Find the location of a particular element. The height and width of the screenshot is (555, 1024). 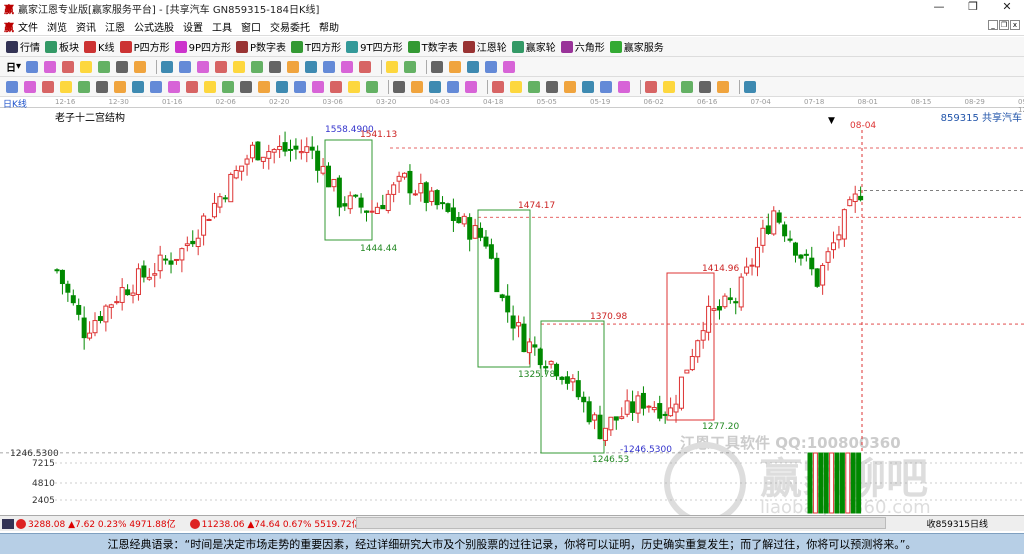

toolbar-button: P数字表 is located at coordinates (261, 46).